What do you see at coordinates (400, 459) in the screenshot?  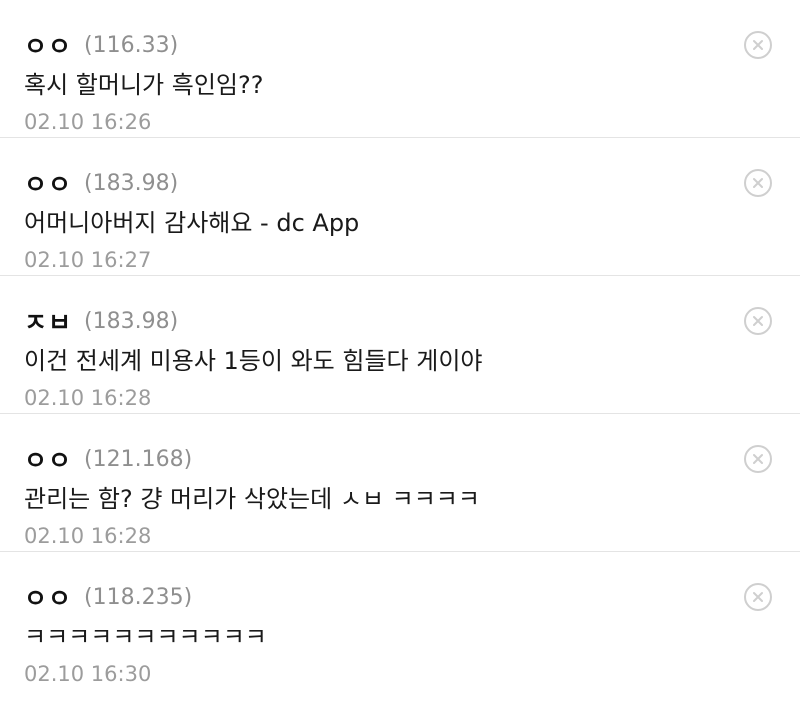 I see `comment-meta: ㅇㅇ (121.168)` at bounding box center [400, 459].